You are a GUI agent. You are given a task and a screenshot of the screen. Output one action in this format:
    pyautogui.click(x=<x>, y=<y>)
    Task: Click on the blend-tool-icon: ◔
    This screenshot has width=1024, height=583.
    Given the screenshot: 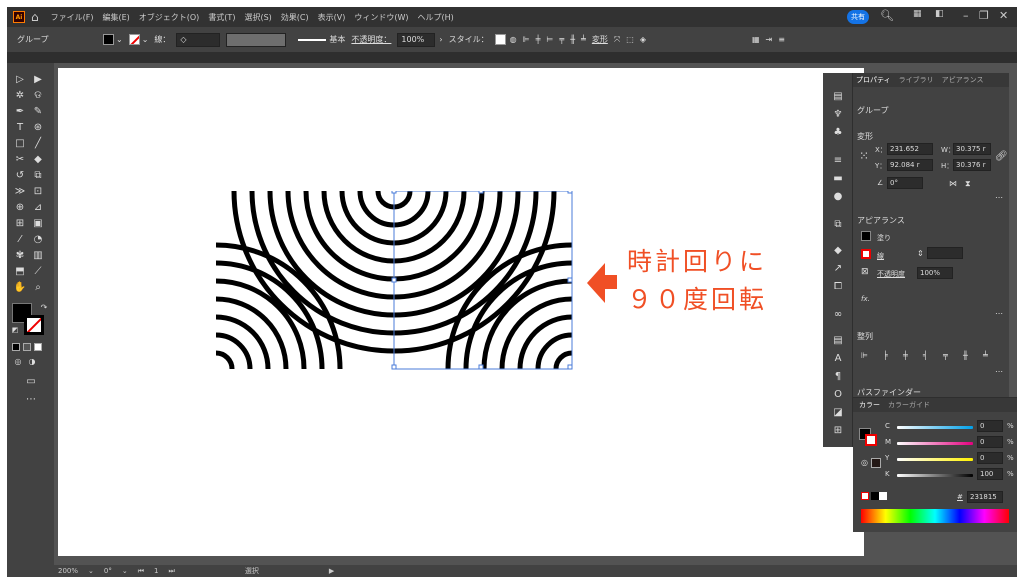 What is the action you would take?
    pyautogui.click(x=38, y=240)
    